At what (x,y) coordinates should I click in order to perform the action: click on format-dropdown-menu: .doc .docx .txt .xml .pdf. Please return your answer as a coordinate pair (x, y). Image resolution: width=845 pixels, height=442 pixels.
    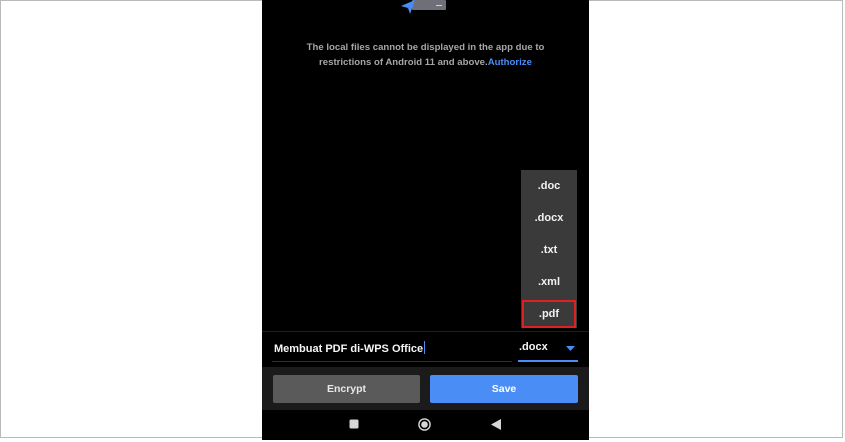
    Looking at the image, I should click on (549, 249).